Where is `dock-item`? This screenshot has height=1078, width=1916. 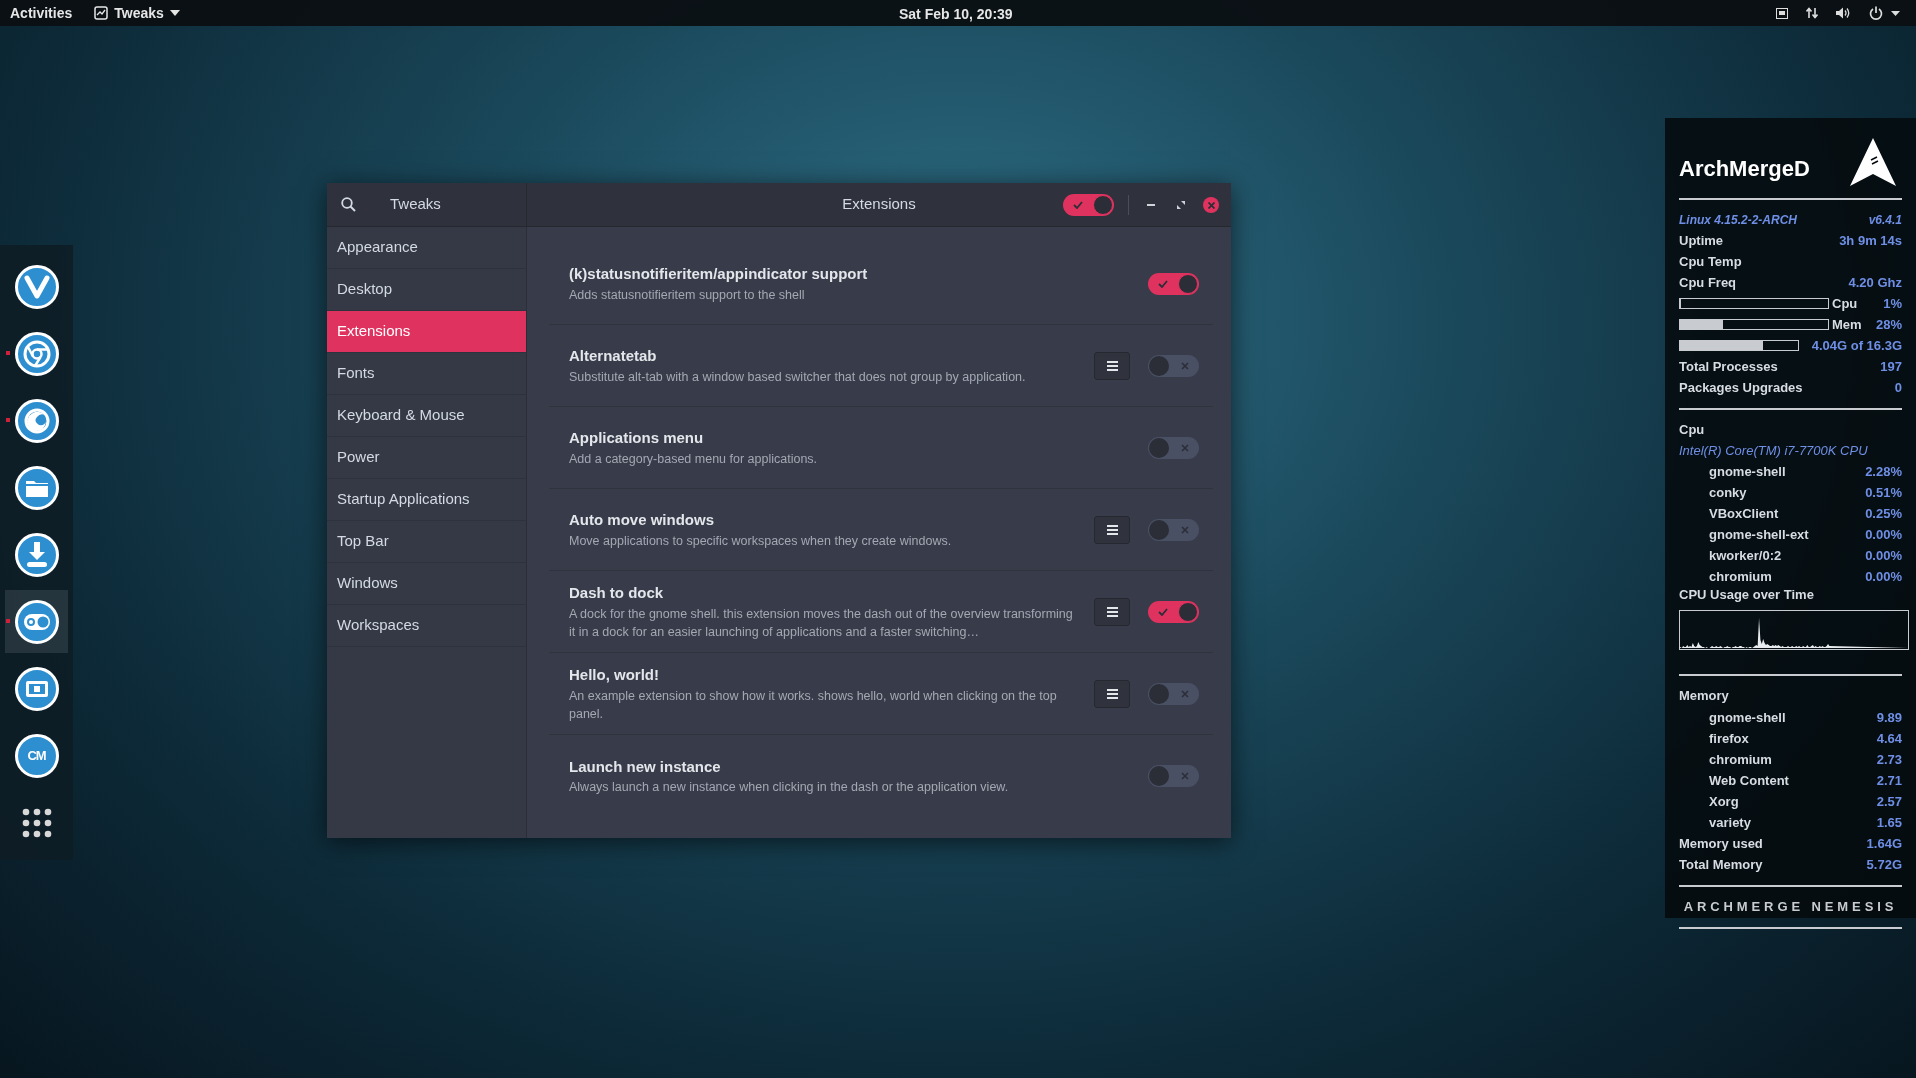
dock-item is located at coordinates (36, 621).